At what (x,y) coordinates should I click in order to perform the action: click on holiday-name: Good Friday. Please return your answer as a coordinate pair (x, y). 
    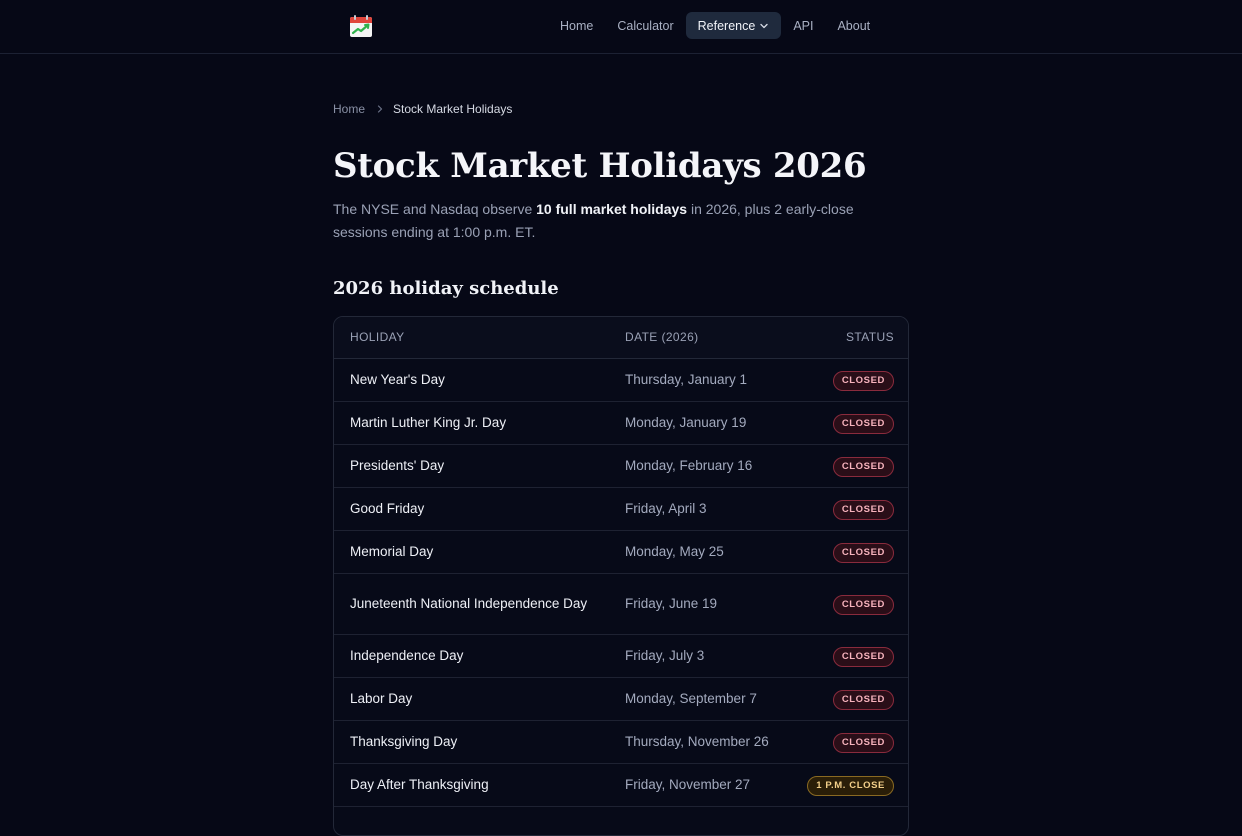
    Looking at the image, I should click on (471, 509).